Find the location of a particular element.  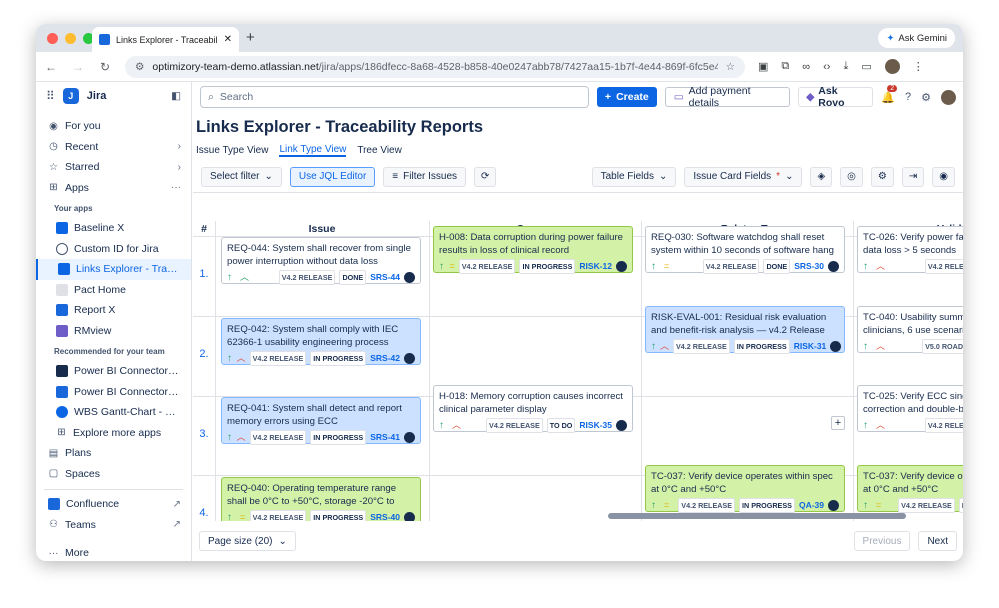

puzzle-extensions-icon: ⧉ is located at coordinates (785, 66).